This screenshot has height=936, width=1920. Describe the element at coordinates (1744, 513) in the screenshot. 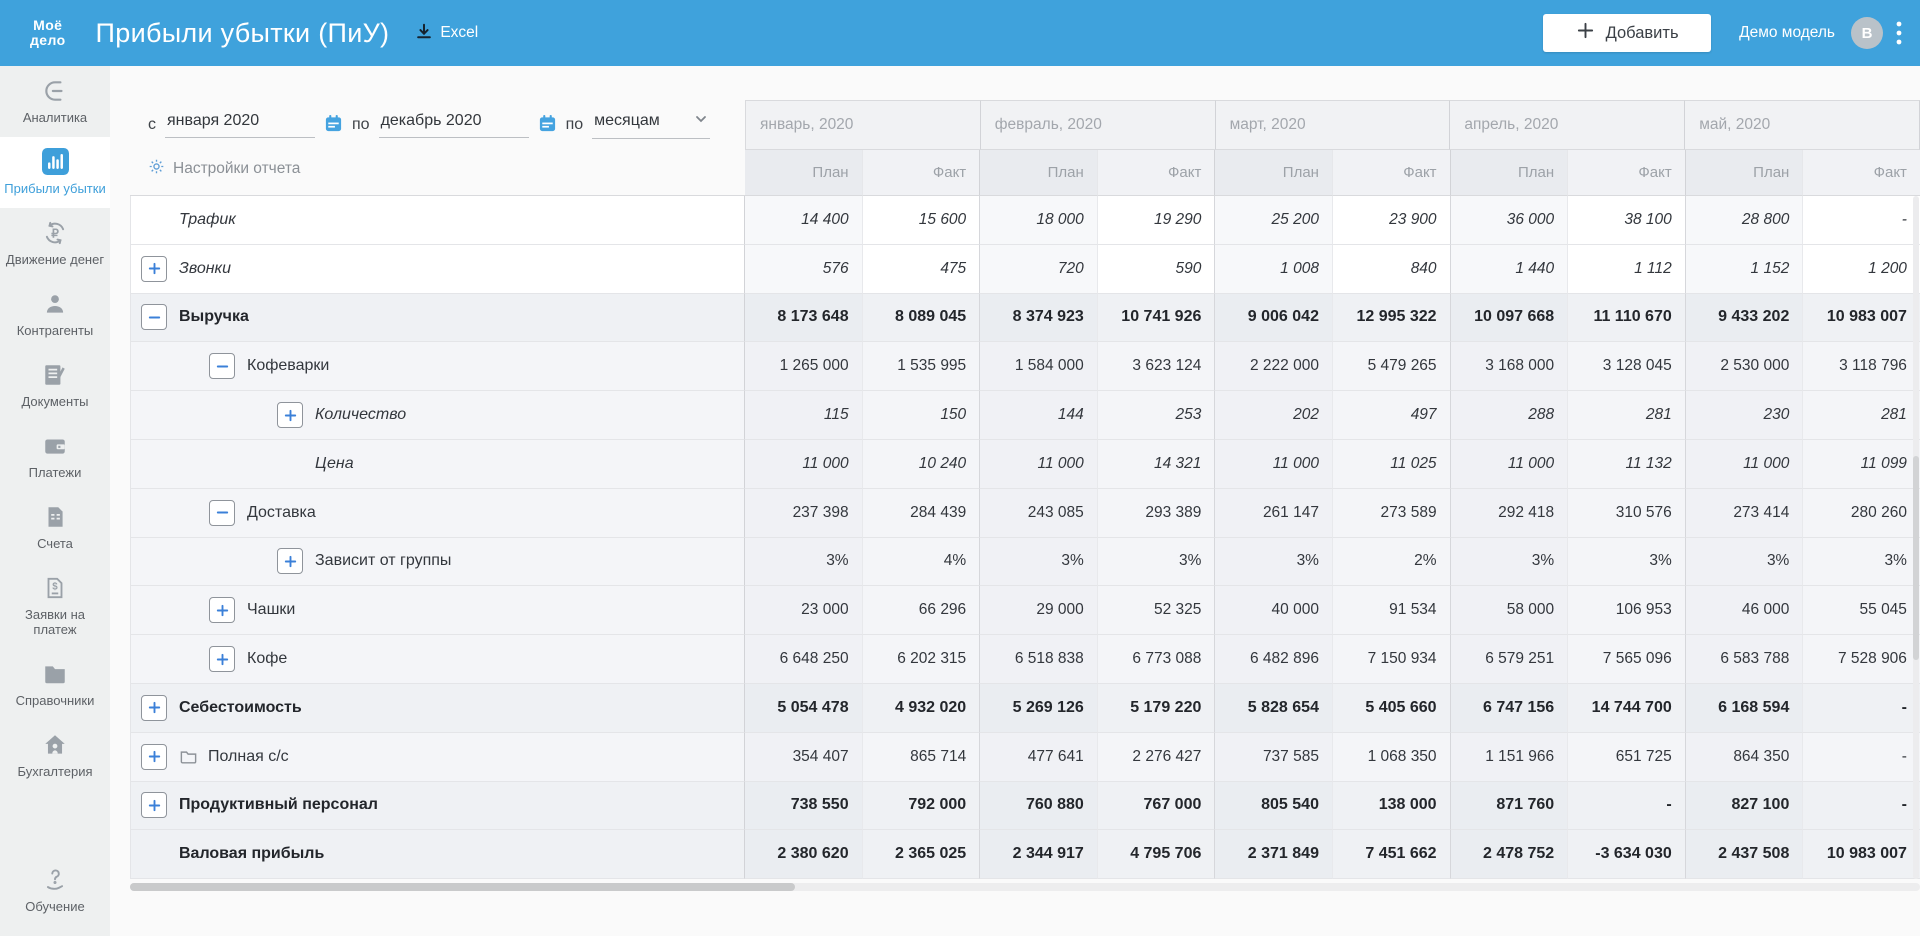

I see `plan-value-cell: 273 414` at that location.